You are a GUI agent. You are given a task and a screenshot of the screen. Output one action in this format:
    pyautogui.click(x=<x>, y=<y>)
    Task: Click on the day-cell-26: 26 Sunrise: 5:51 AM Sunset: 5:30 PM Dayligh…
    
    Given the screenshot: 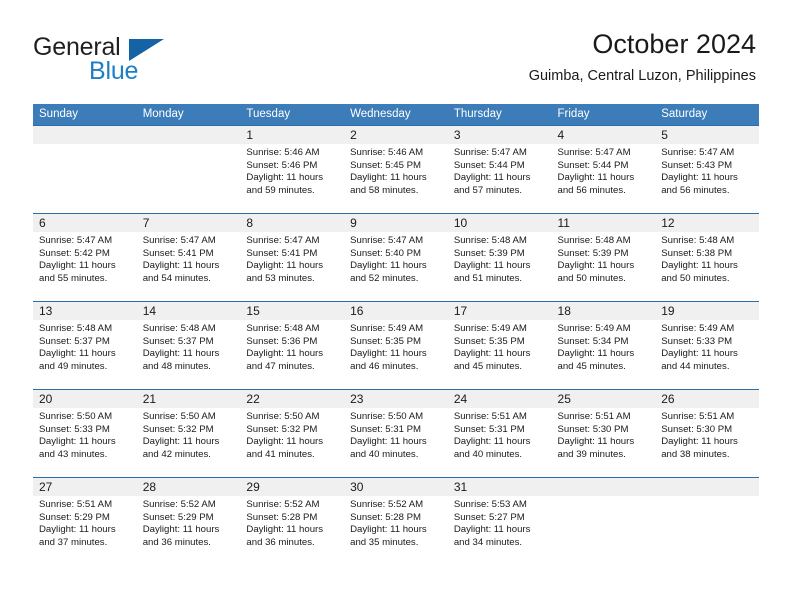 What is the action you would take?
    pyautogui.click(x=707, y=433)
    